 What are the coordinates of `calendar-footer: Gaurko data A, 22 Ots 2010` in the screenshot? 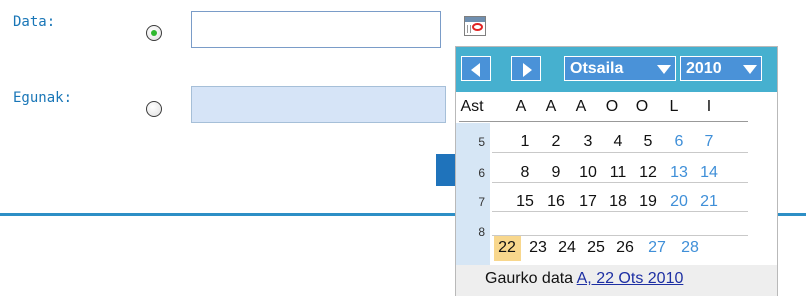 It's located at (616, 280).